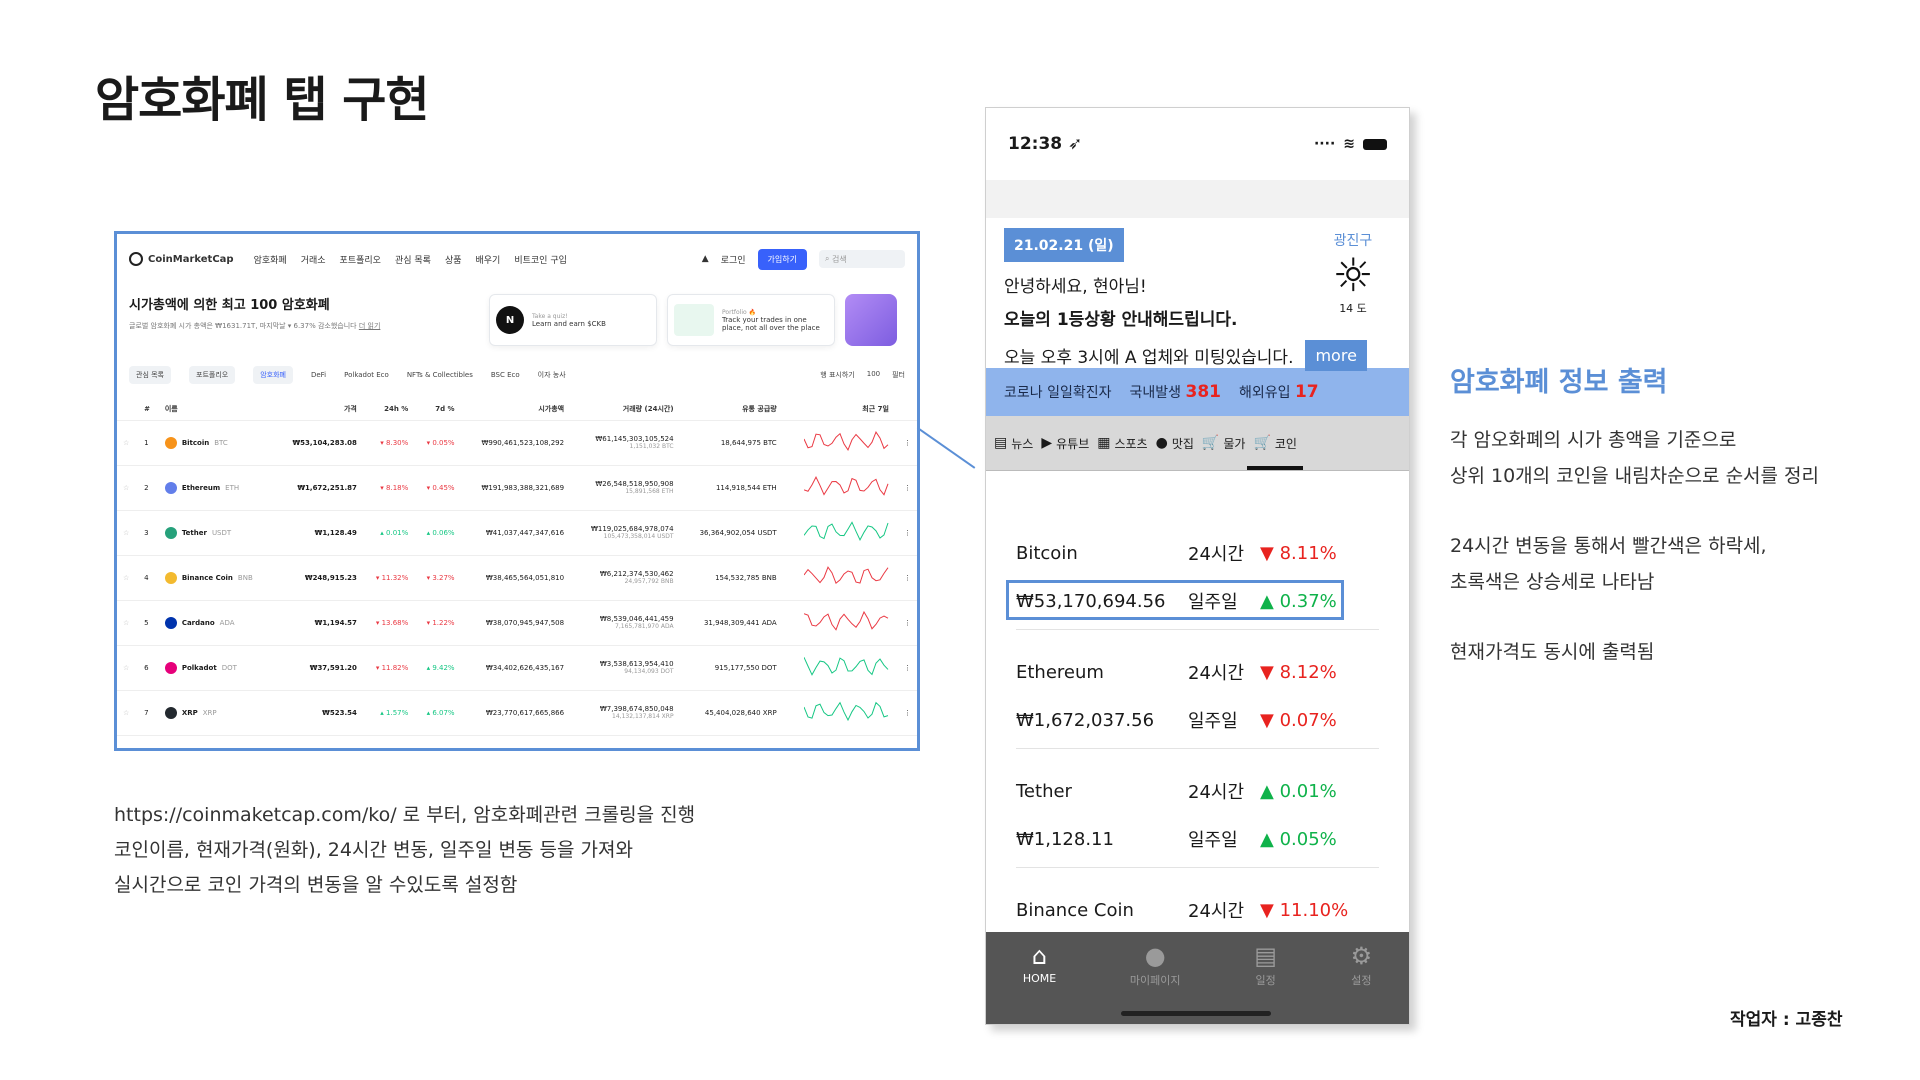 The height and width of the screenshot is (1080, 1920). Describe the element at coordinates (216, 443) in the screenshot. I see `cell-name: Bitcoin BTC` at that location.